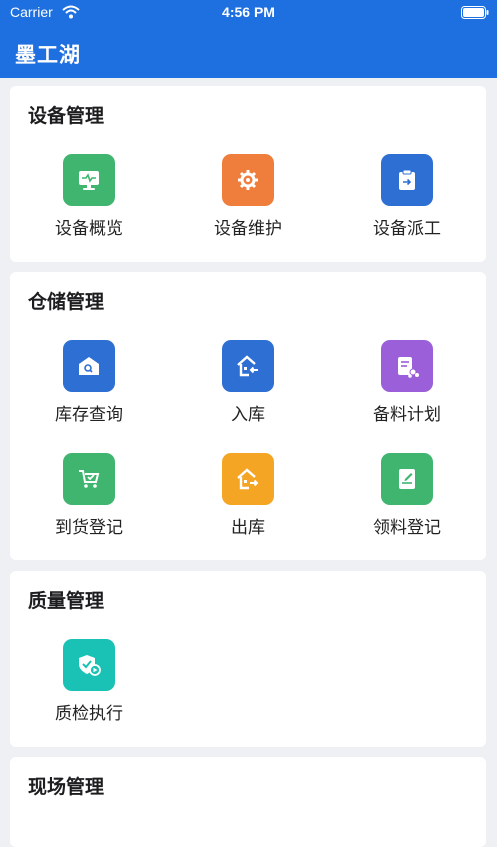 This screenshot has height=847, width=497. What do you see at coordinates (407, 415) in the screenshot?
I see `tile-label: 备料计划` at bounding box center [407, 415].